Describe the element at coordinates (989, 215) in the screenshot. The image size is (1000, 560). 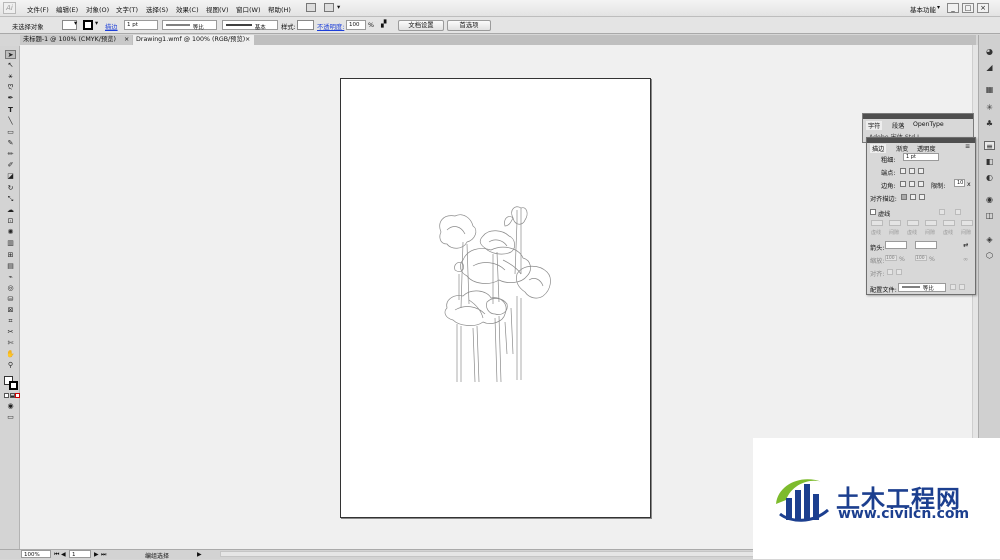
I see `graphic-styles-icon: ◫` at that location.